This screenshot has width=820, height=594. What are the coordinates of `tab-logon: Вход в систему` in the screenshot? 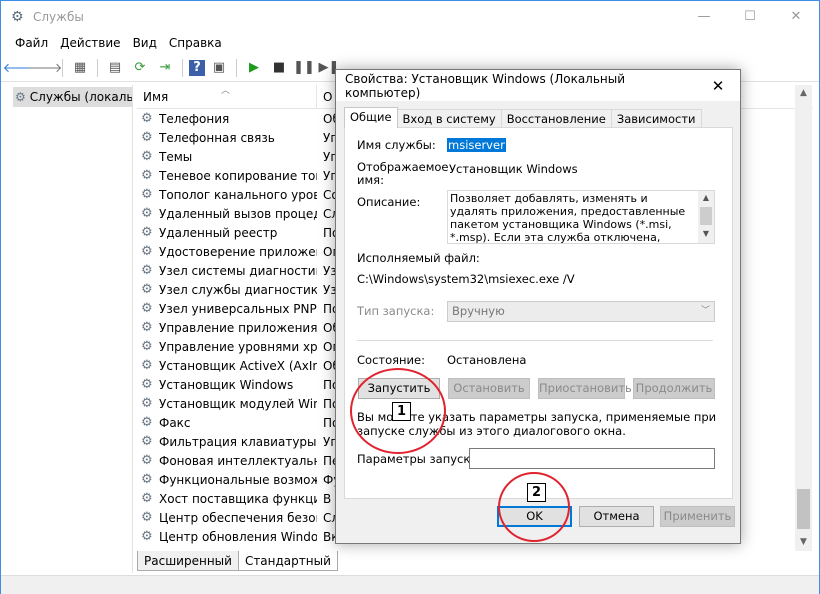 It's located at (449, 118).